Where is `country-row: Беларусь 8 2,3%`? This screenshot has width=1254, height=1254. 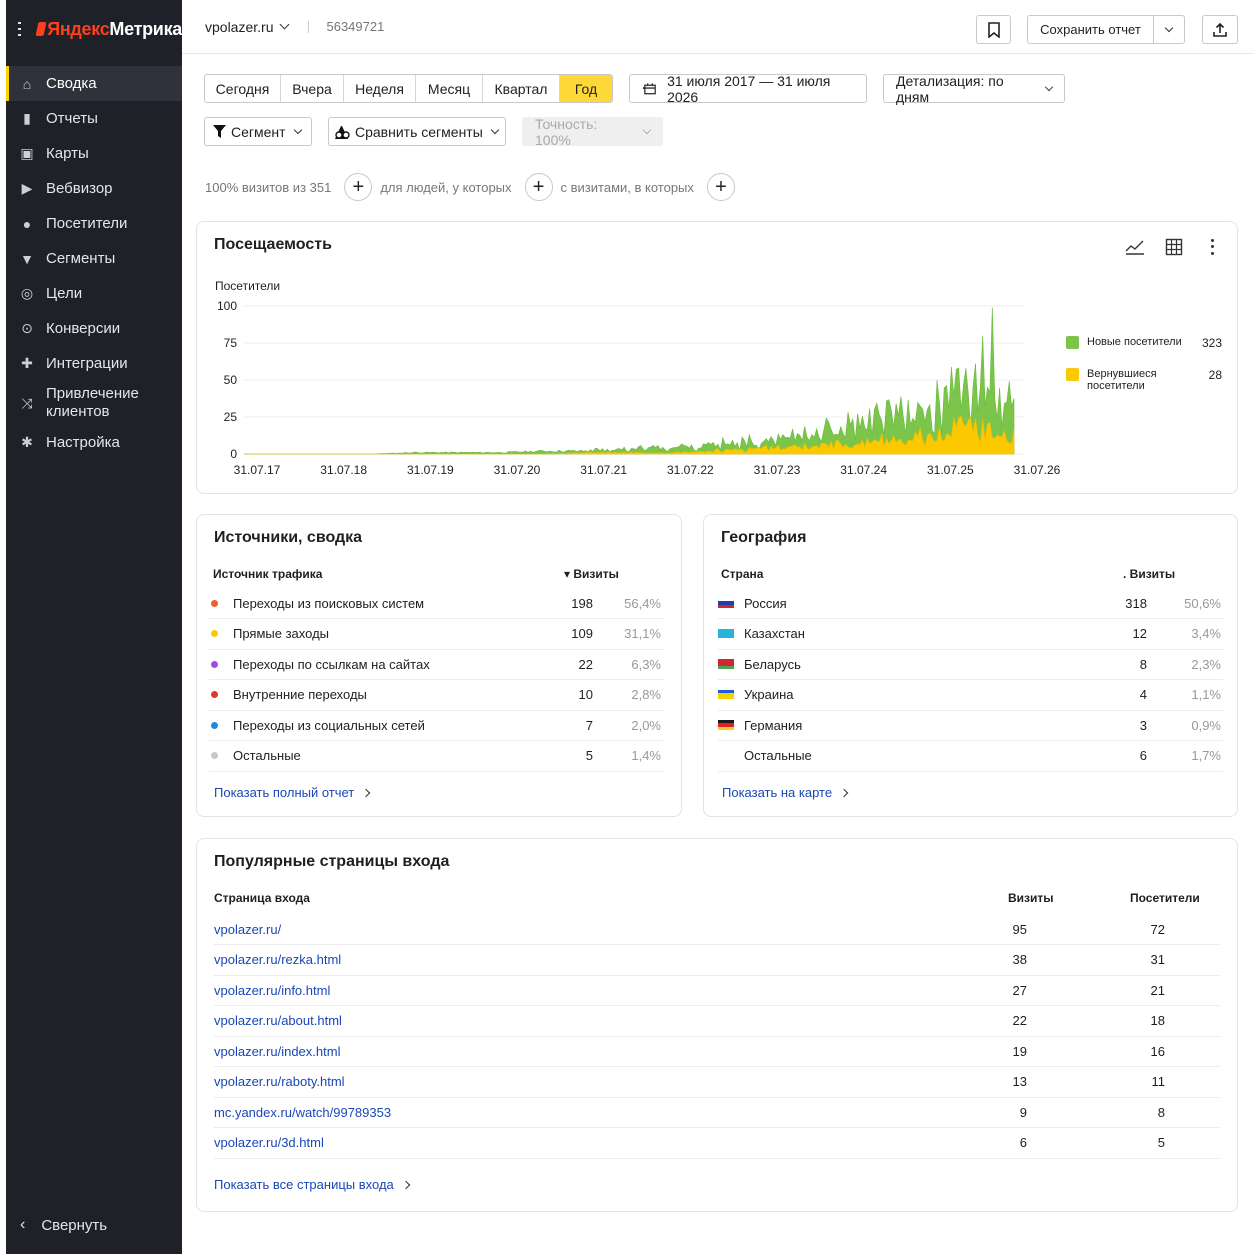
country-row: Беларусь 8 2,3% is located at coordinates (970, 664).